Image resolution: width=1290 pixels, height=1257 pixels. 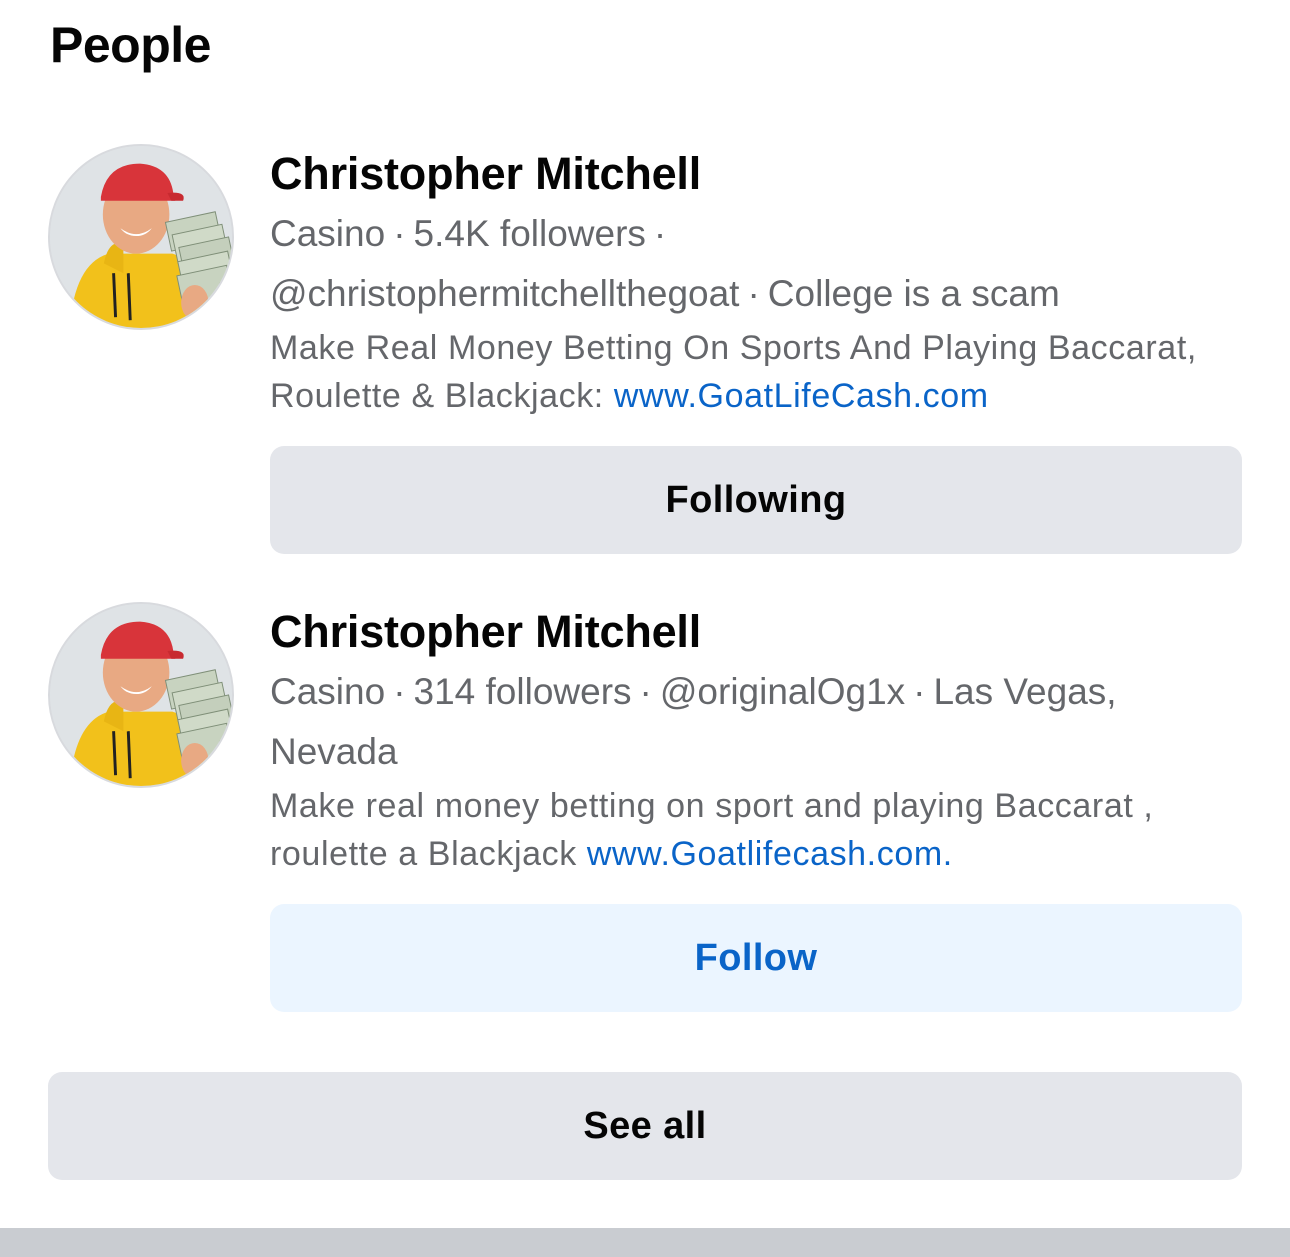 I want to click on followers-count: 314 followers, so click(x=522, y=691).